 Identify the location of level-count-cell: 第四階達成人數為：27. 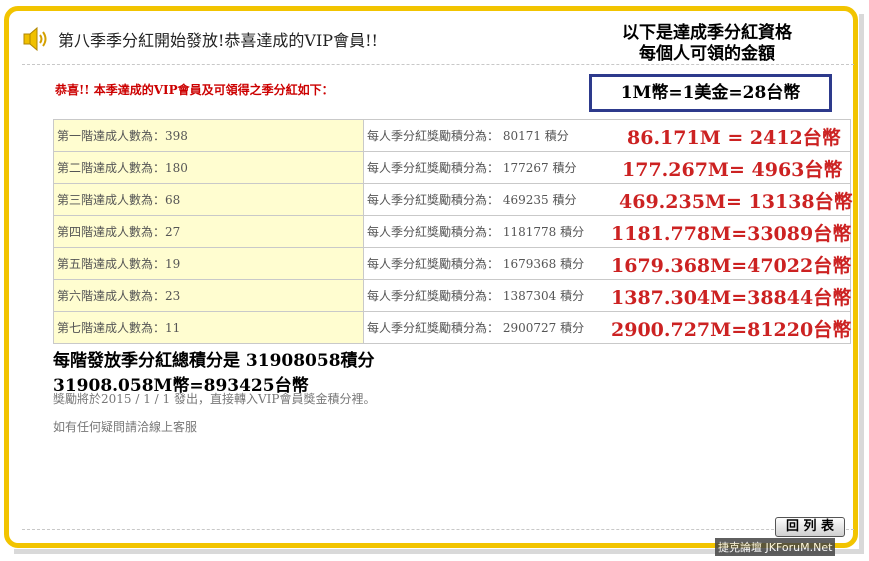
(208, 231).